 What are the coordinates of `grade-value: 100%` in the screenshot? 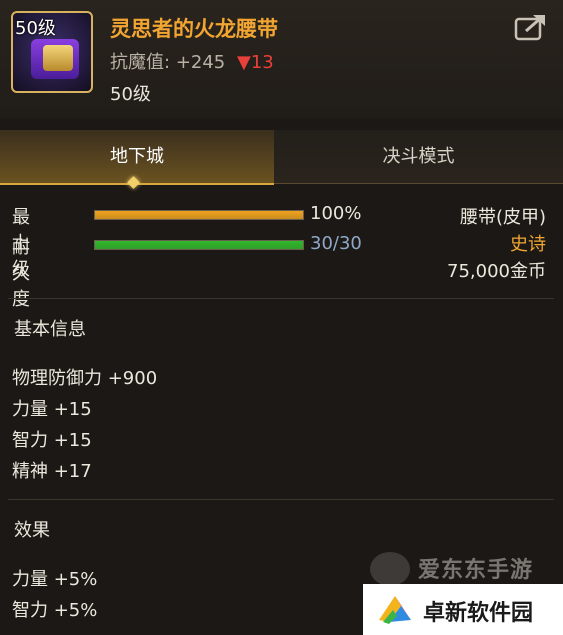 It's located at (336, 213).